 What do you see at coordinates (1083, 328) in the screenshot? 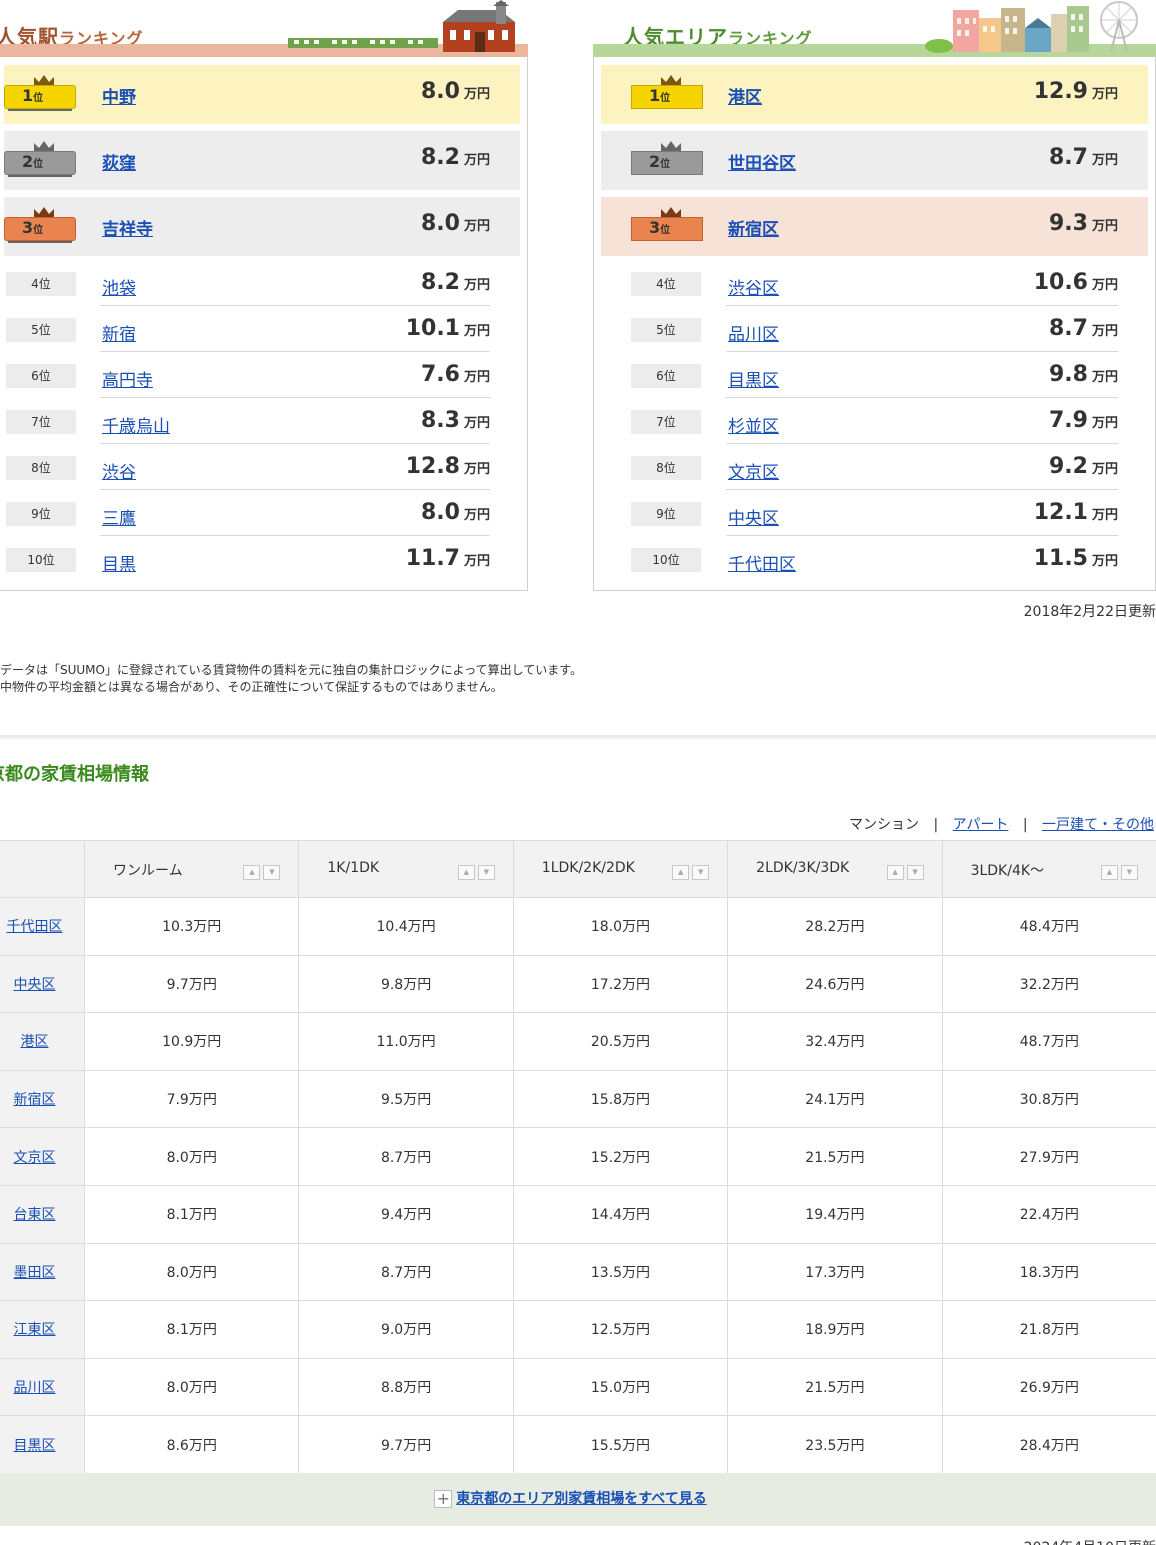
I see `area-price: 8.7 万円` at bounding box center [1083, 328].